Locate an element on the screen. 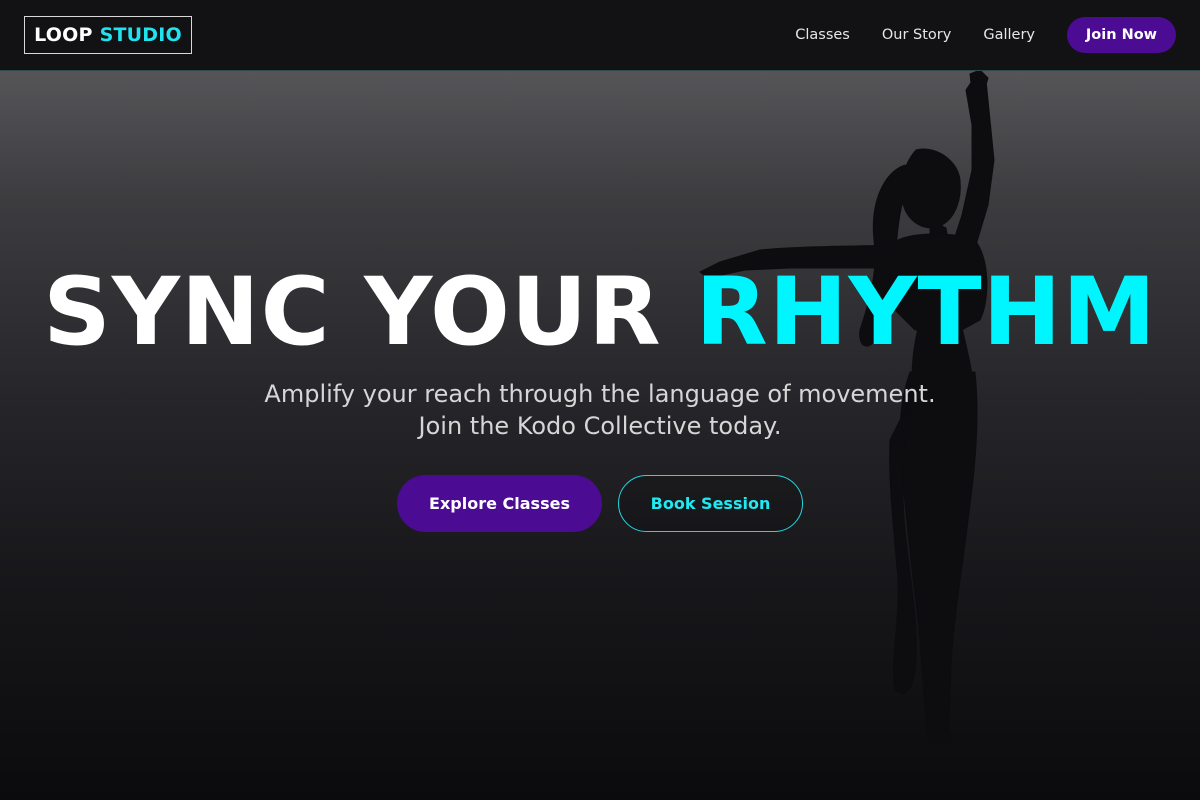  hero-buttons: Explore Classes Book Session is located at coordinates (600, 503).